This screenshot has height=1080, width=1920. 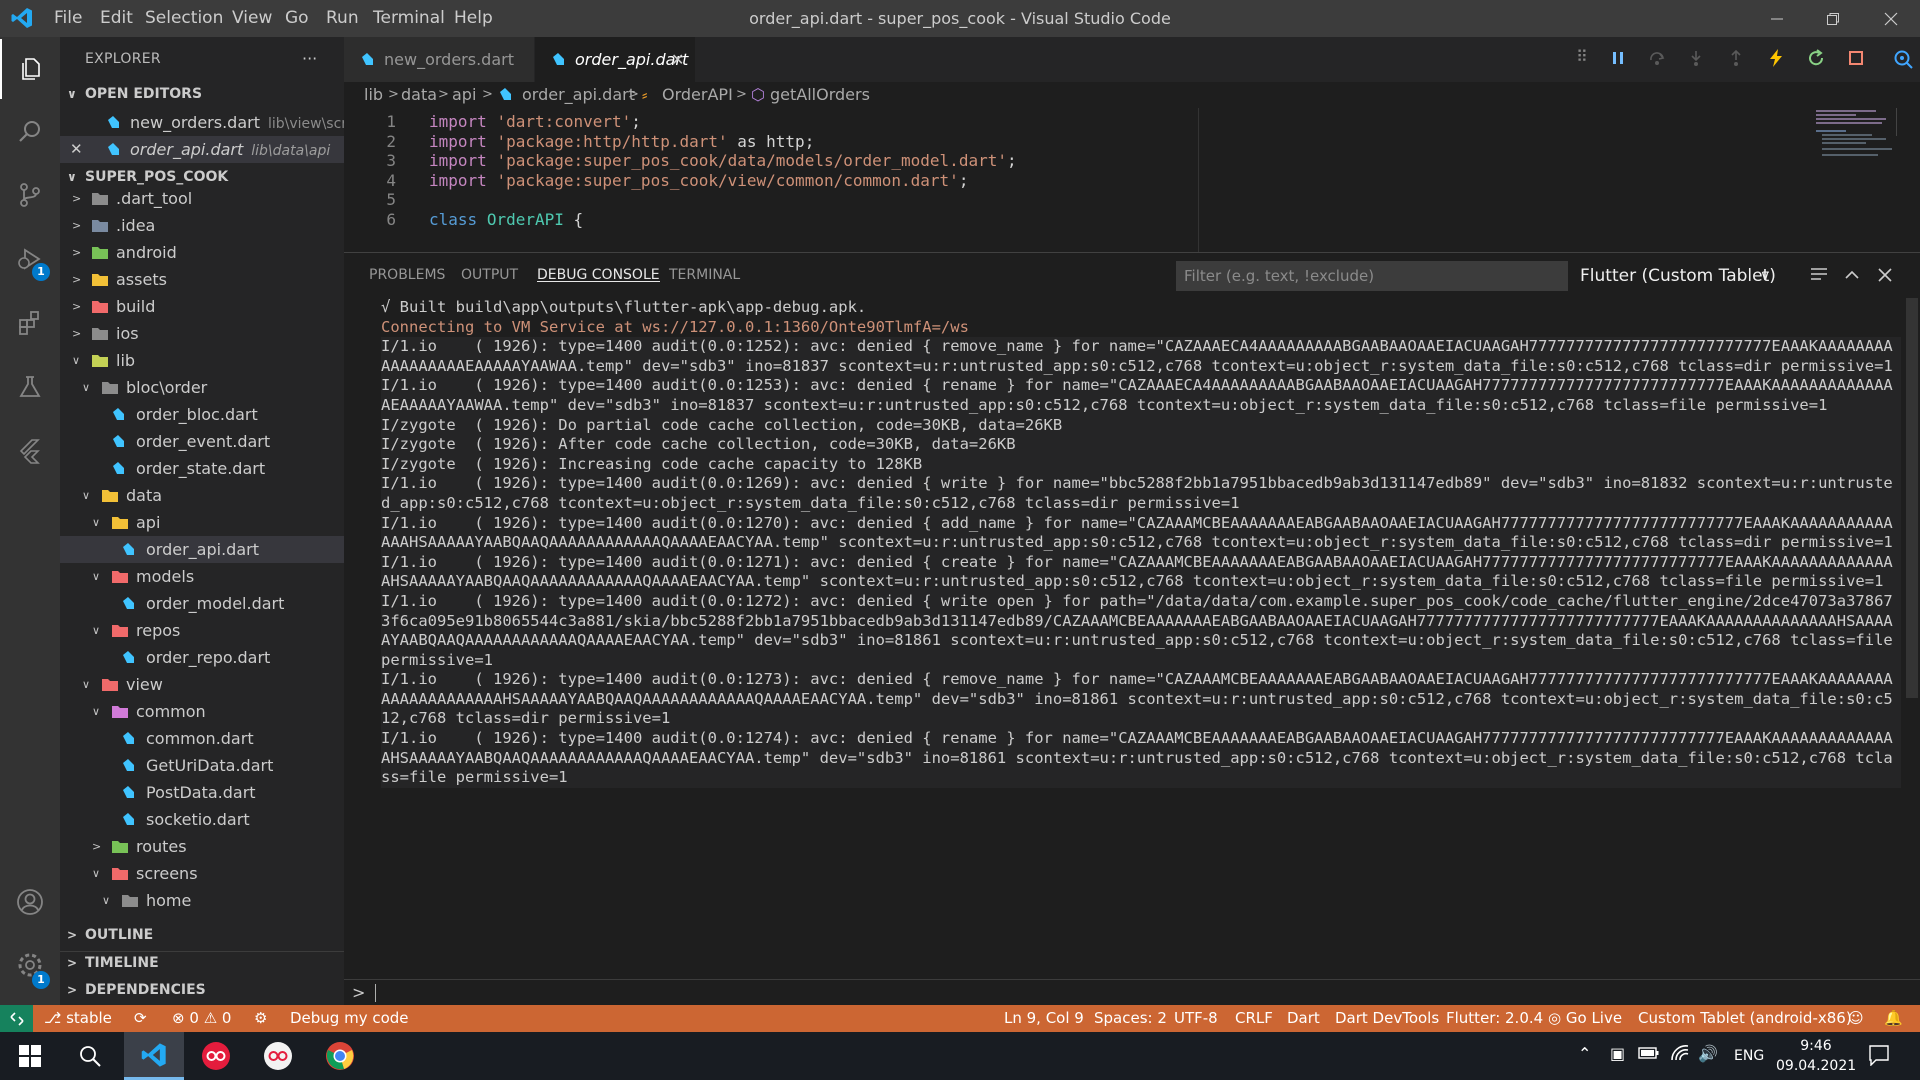 I want to click on tree-file: order_model.dart, so click(x=202, y=603).